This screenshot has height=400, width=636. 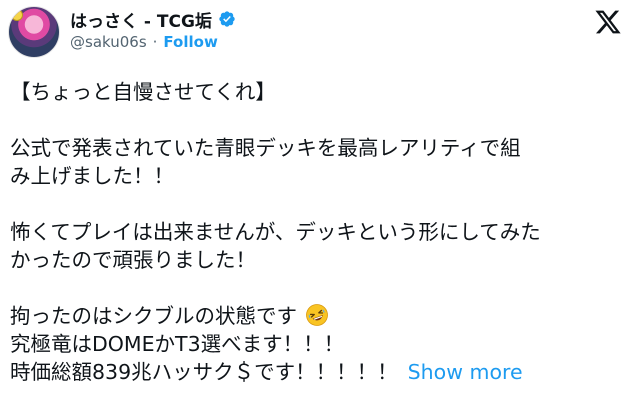 What do you see at coordinates (141, 19) in the screenshot?
I see `display-name: はっさく - TCG垢` at bounding box center [141, 19].